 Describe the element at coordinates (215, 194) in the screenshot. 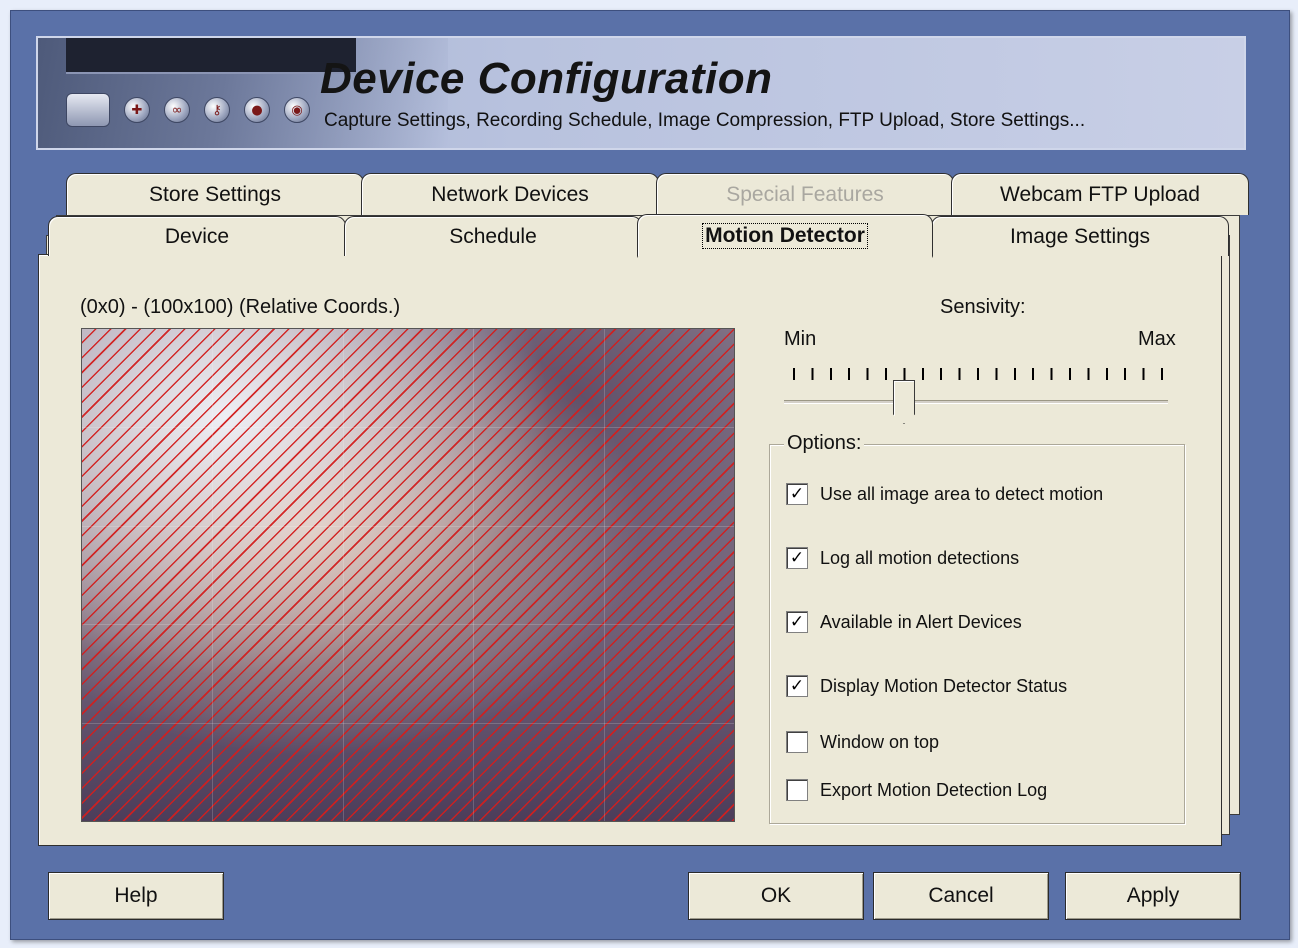

I see `tab-store-settings: Store Settings` at that location.